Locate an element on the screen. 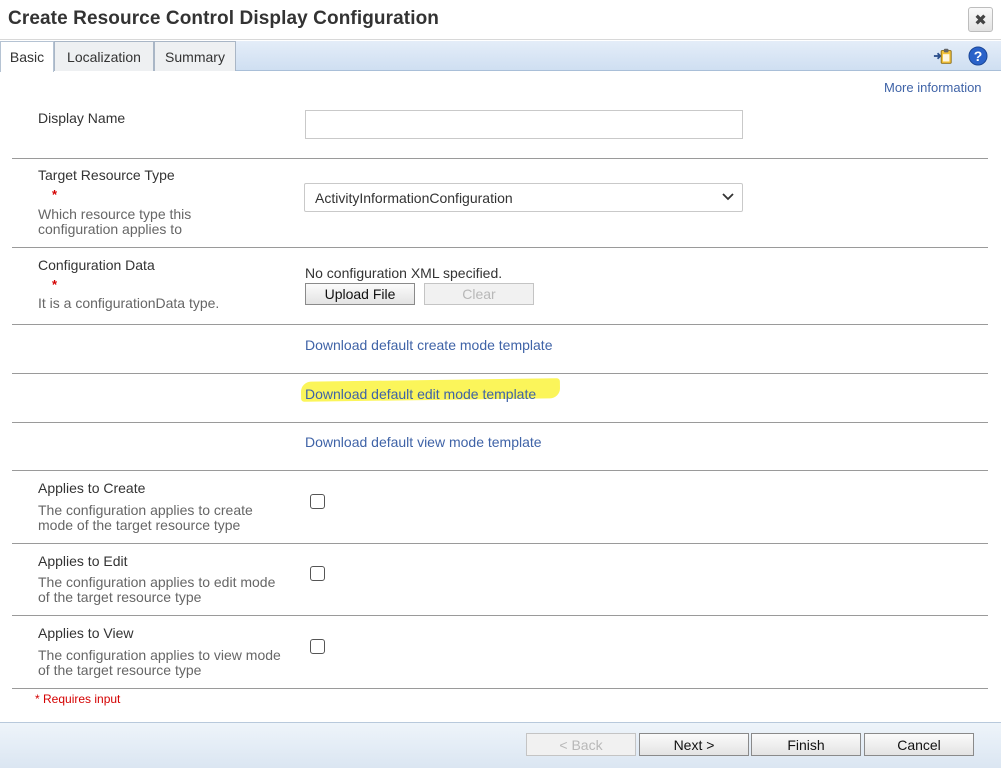 The width and height of the screenshot is (1001, 768). clear-button: Clear is located at coordinates (479, 294).